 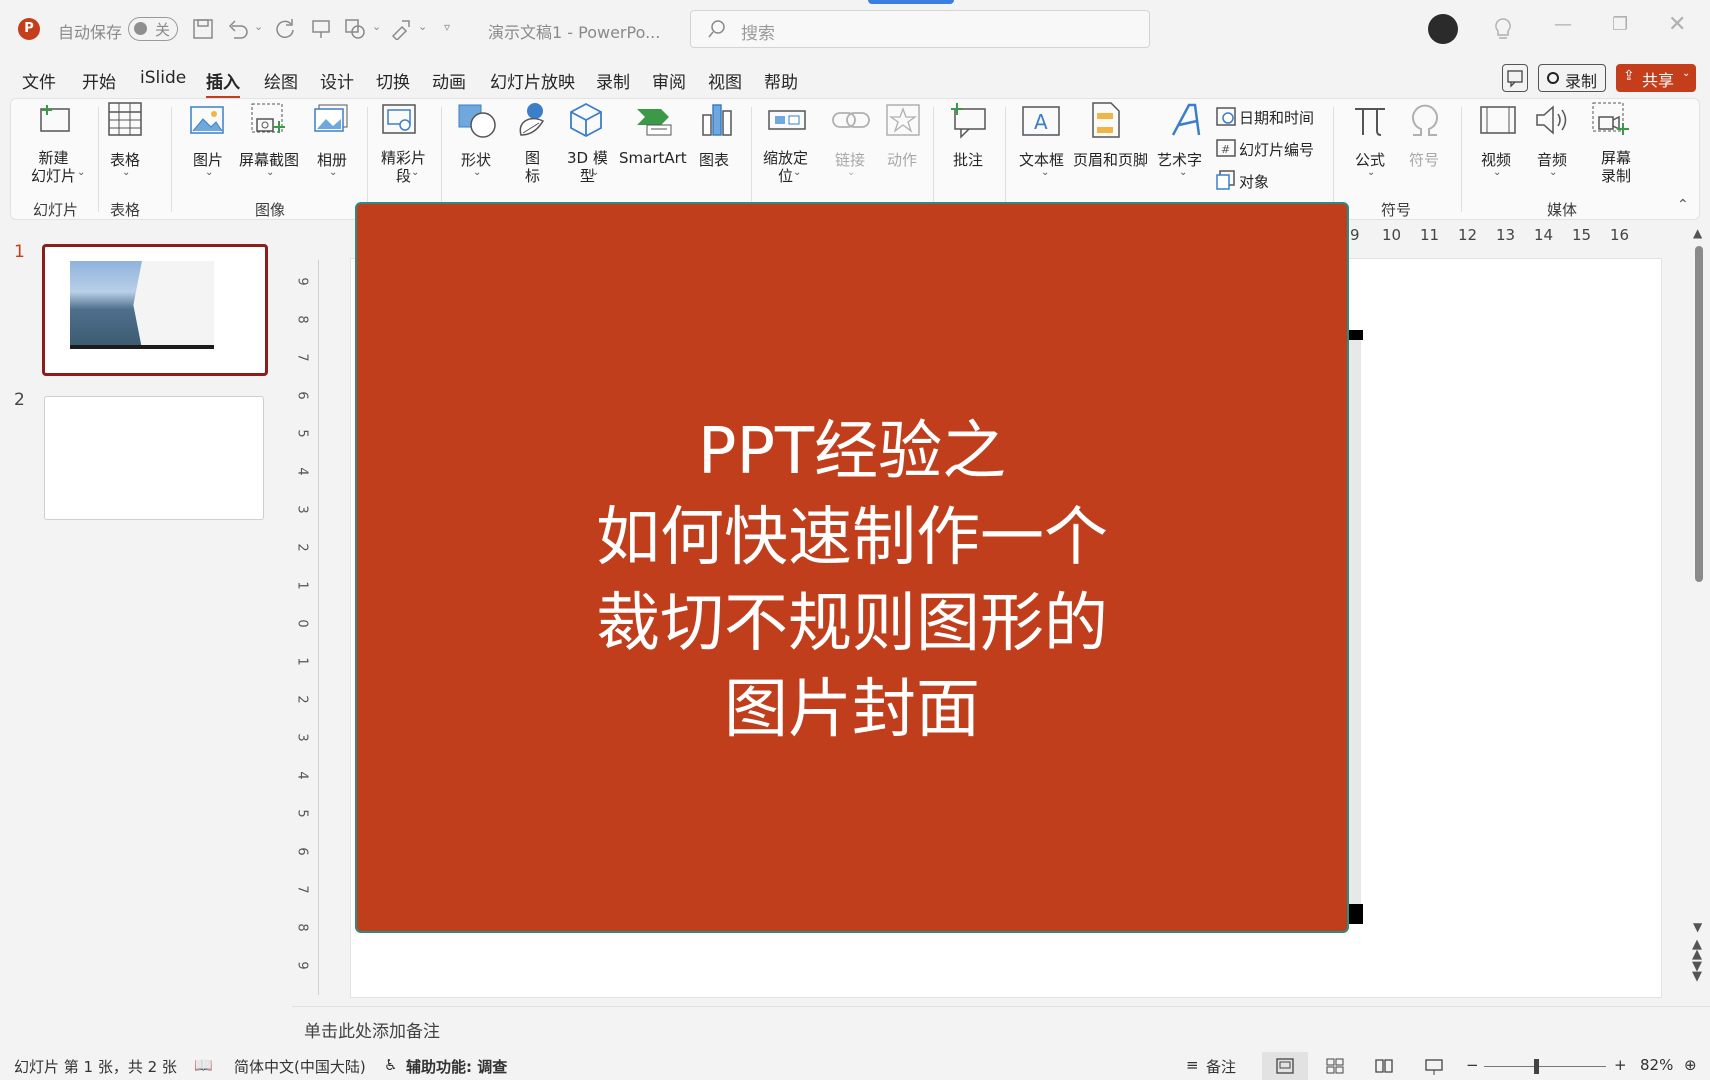 What do you see at coordinates (1498, 120) in the screenshot?
I see `video-icon` at bounding box center [1498, 120].